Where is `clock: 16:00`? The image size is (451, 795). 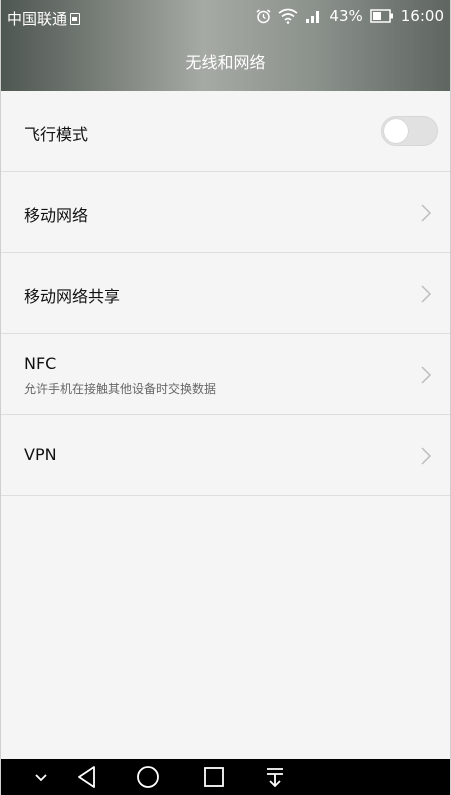 clock: 16:00 is located at coordinates (422, 16).